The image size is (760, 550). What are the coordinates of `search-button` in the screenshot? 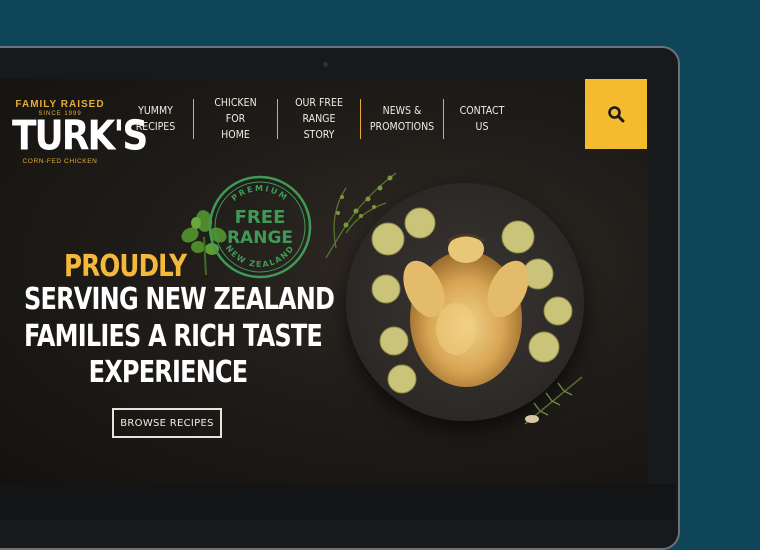 It's located at (616, 114).